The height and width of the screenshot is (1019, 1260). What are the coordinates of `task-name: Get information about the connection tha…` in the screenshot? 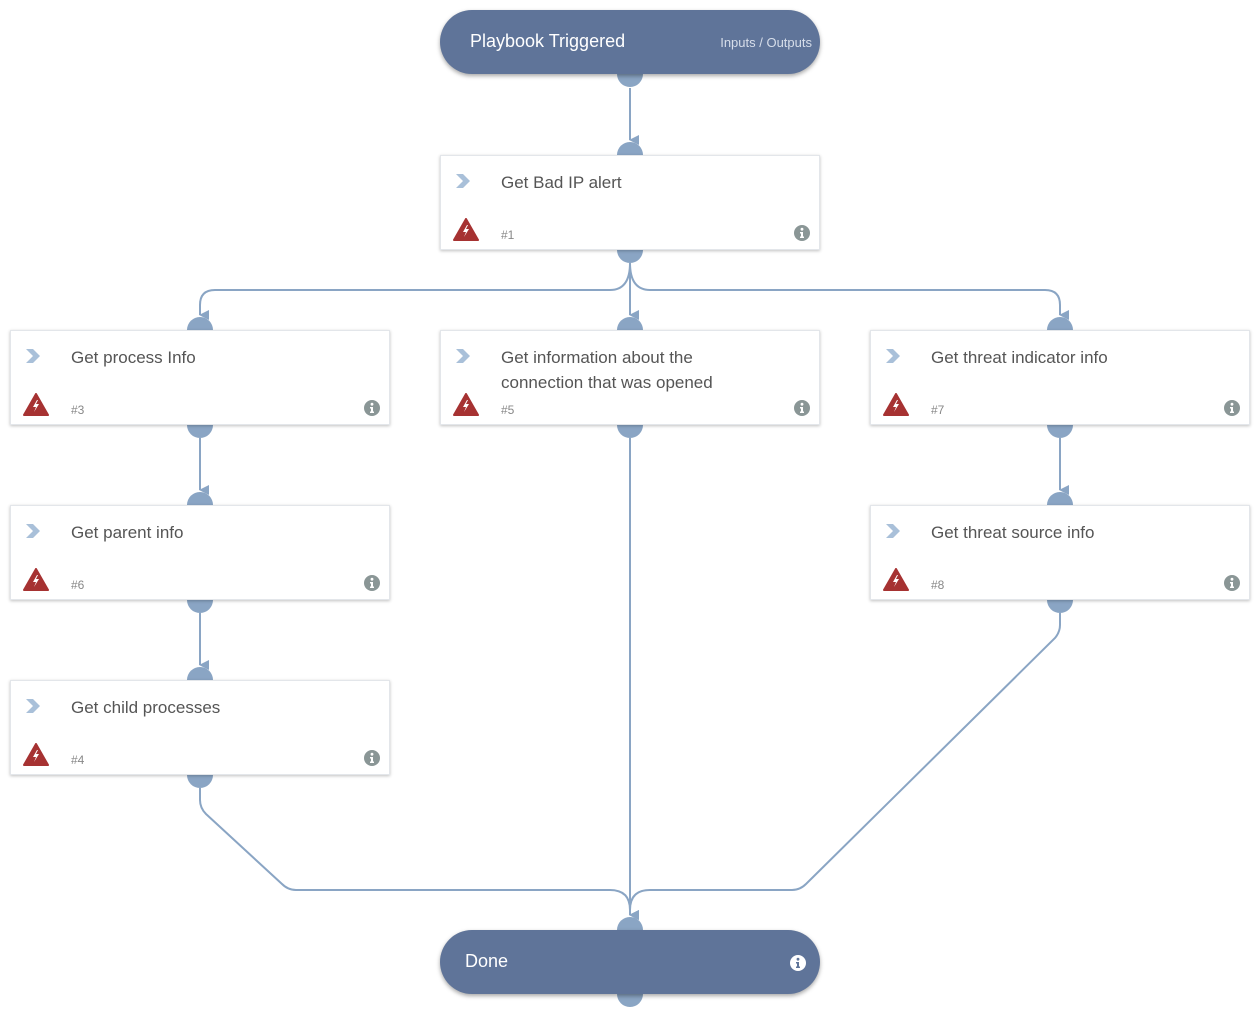 It's located at (607, 370).